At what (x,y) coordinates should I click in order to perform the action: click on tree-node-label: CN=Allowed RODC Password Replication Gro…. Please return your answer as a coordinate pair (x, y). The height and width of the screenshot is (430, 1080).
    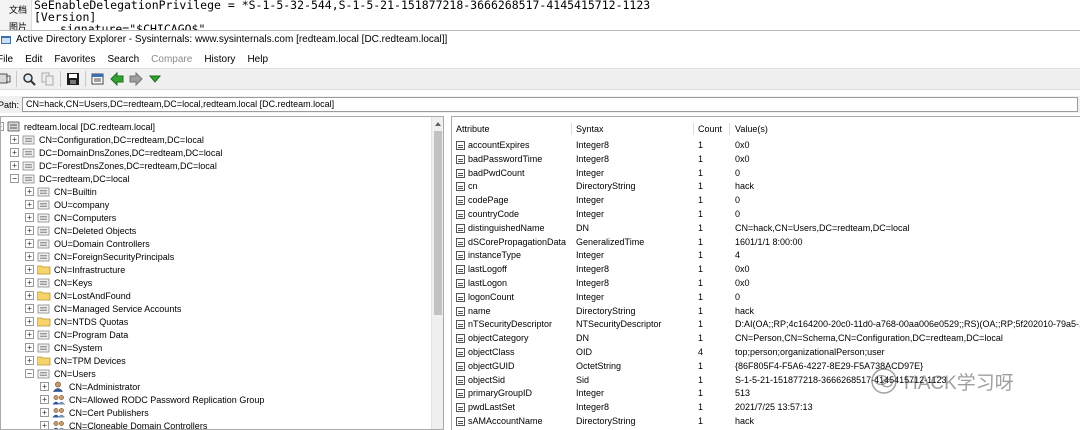
    Looking at the image, I should click on (166, 400).